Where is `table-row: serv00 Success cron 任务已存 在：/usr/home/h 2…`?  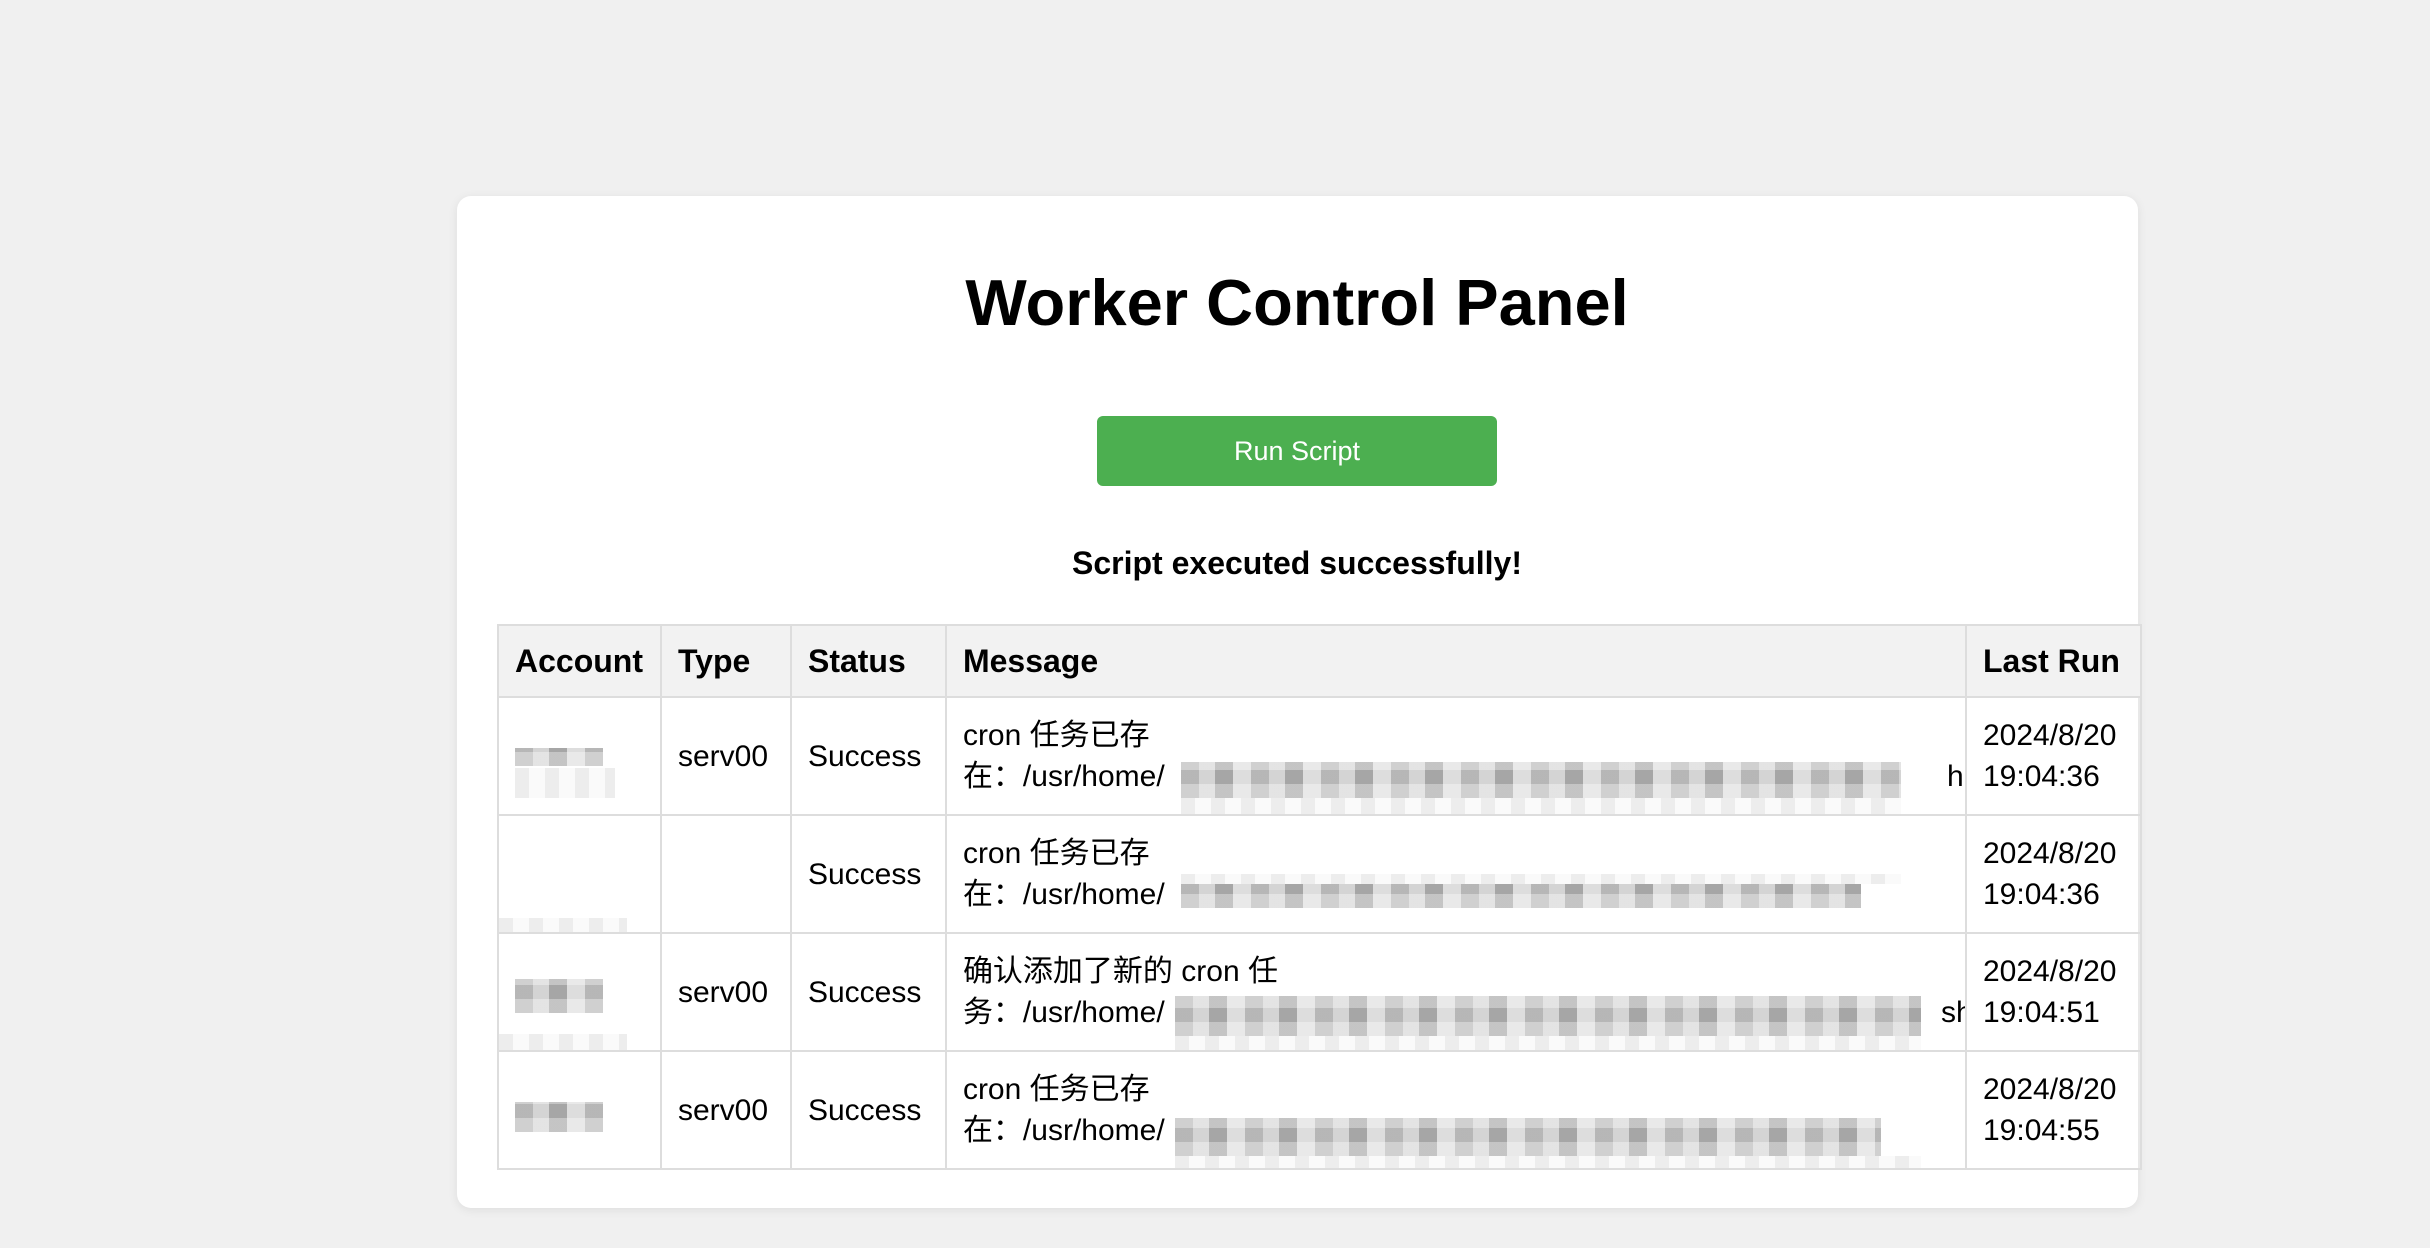
table-row: serv00 Success cron 任务已存 在：/usr/home/h 2… is located at coordinates (1320, 756).